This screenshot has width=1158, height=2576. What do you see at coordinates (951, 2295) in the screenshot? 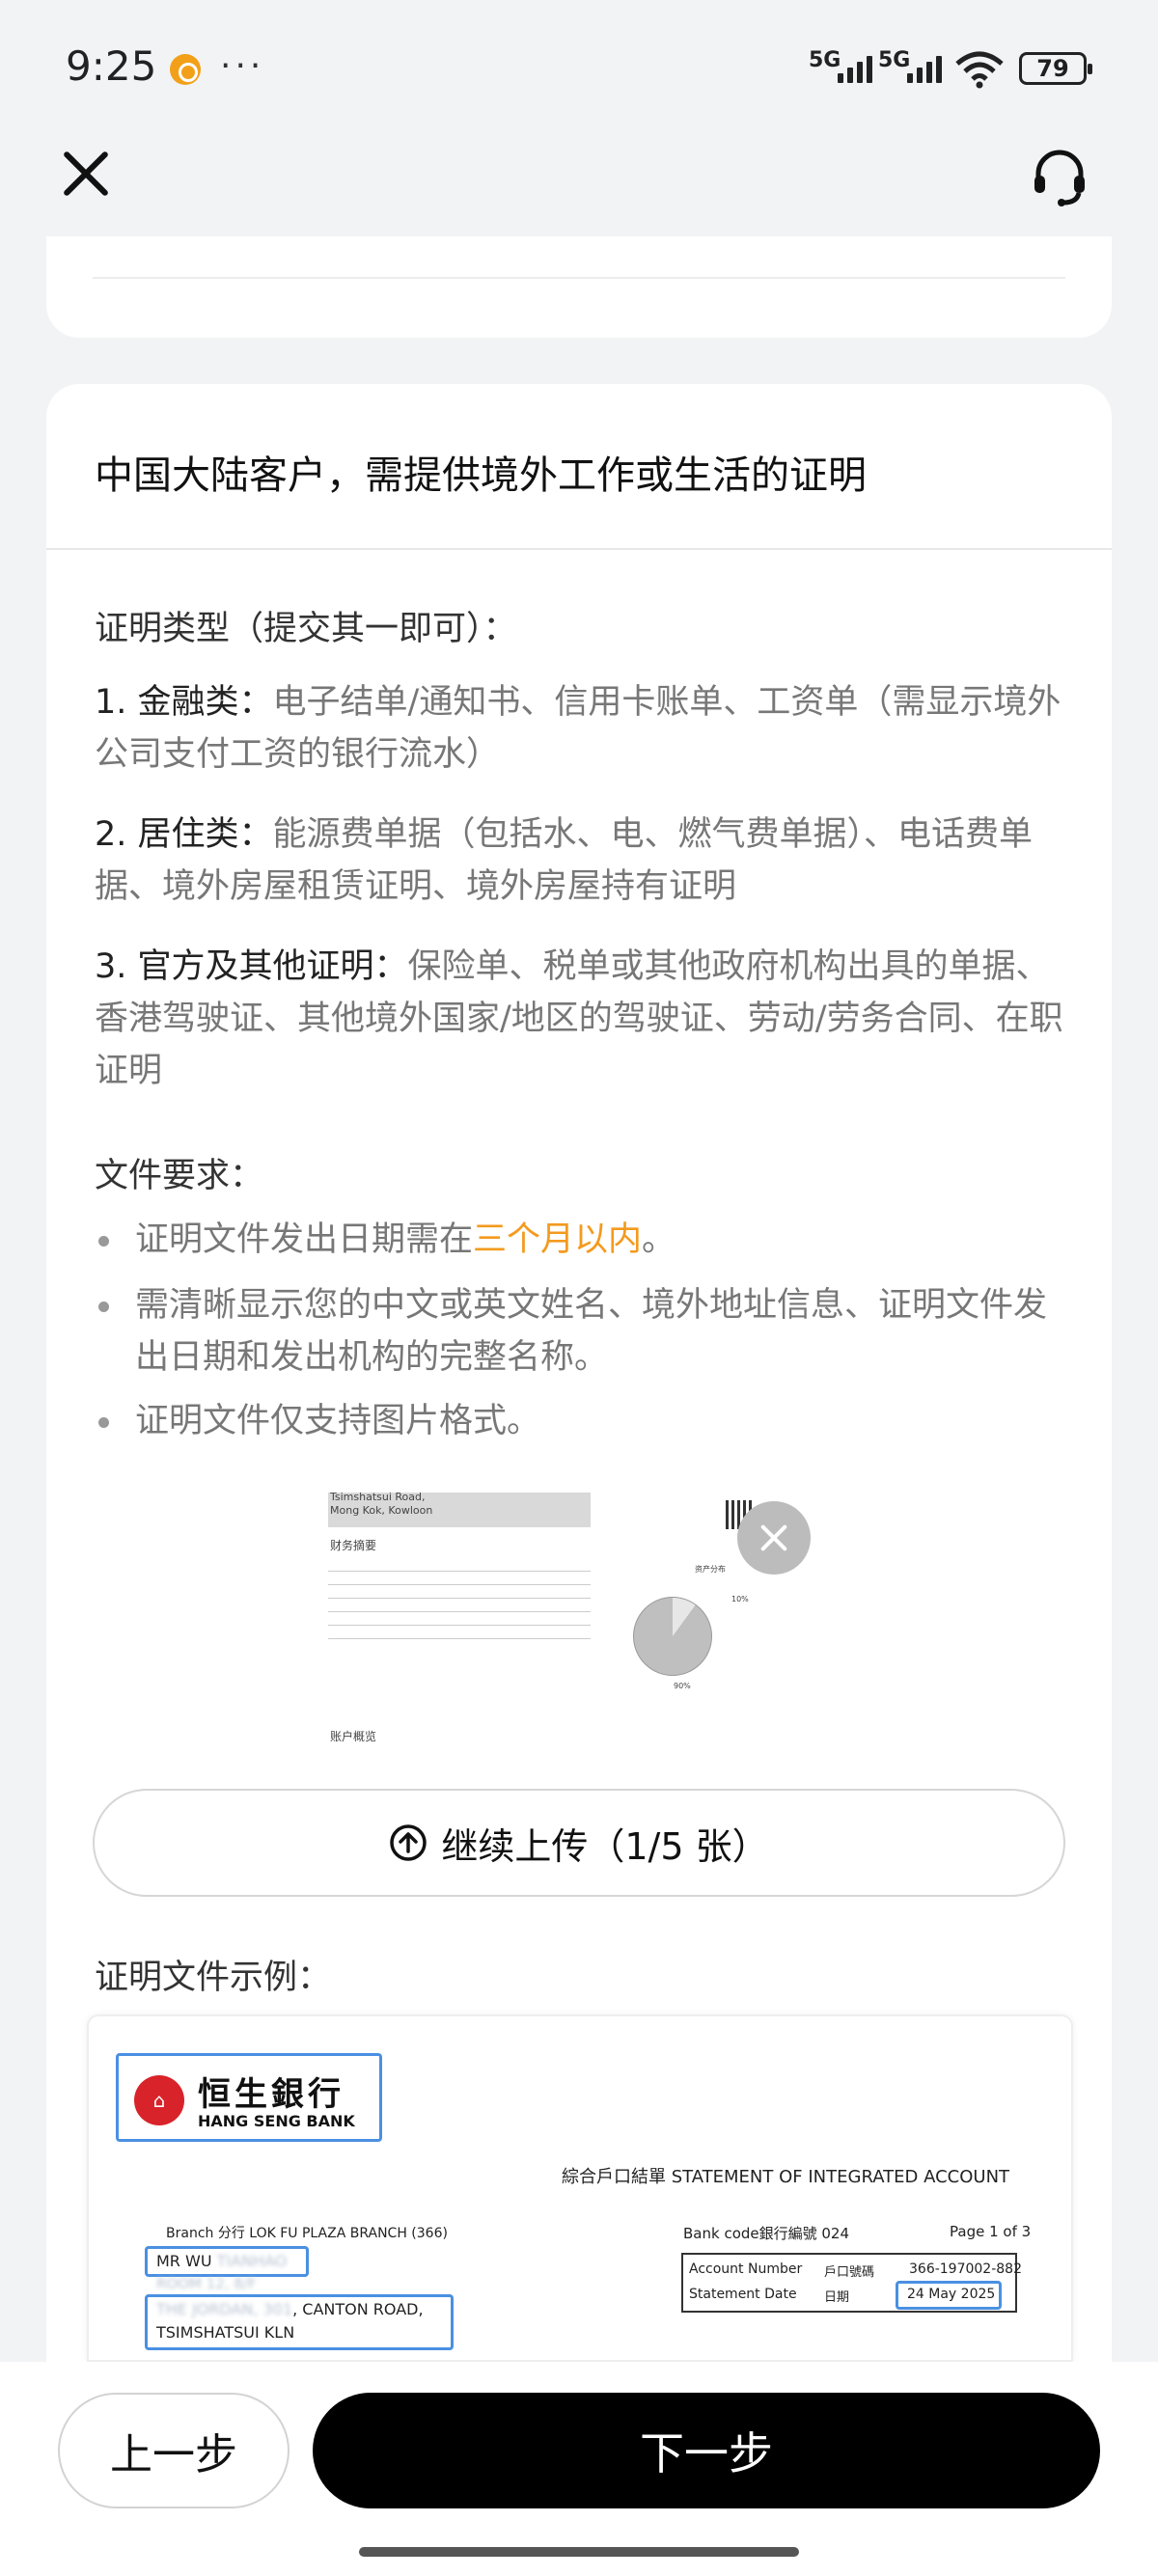
I see `statement-date: 24 May 2025` at bounding box center [951, 2295].